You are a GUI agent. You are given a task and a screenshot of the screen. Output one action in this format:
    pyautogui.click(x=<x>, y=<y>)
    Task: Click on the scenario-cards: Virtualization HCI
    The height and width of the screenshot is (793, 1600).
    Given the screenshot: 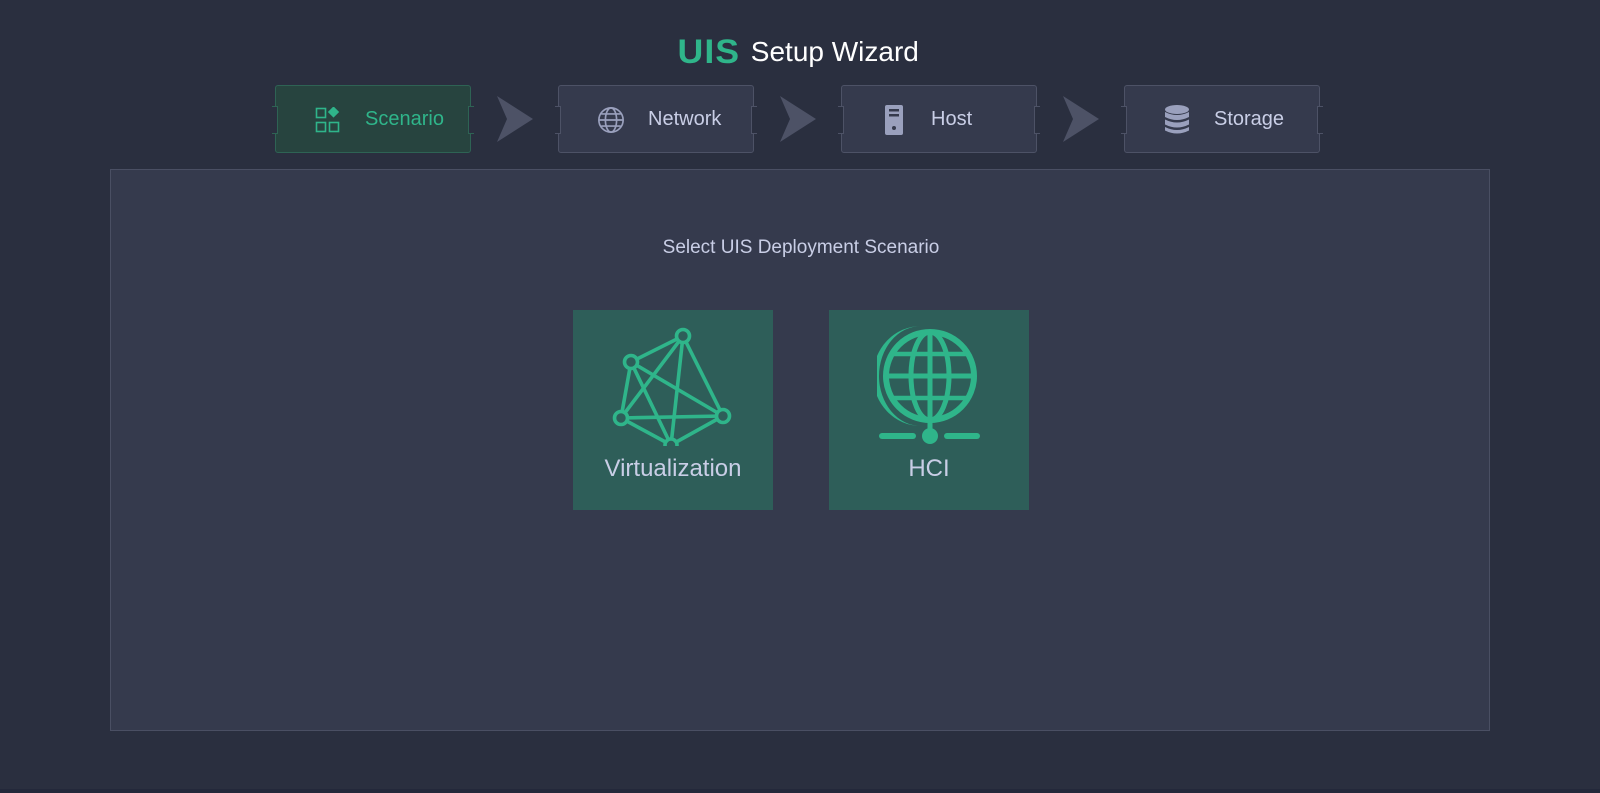 What is the action you would take?
    pyautogui.click(x=801, y=410)
    